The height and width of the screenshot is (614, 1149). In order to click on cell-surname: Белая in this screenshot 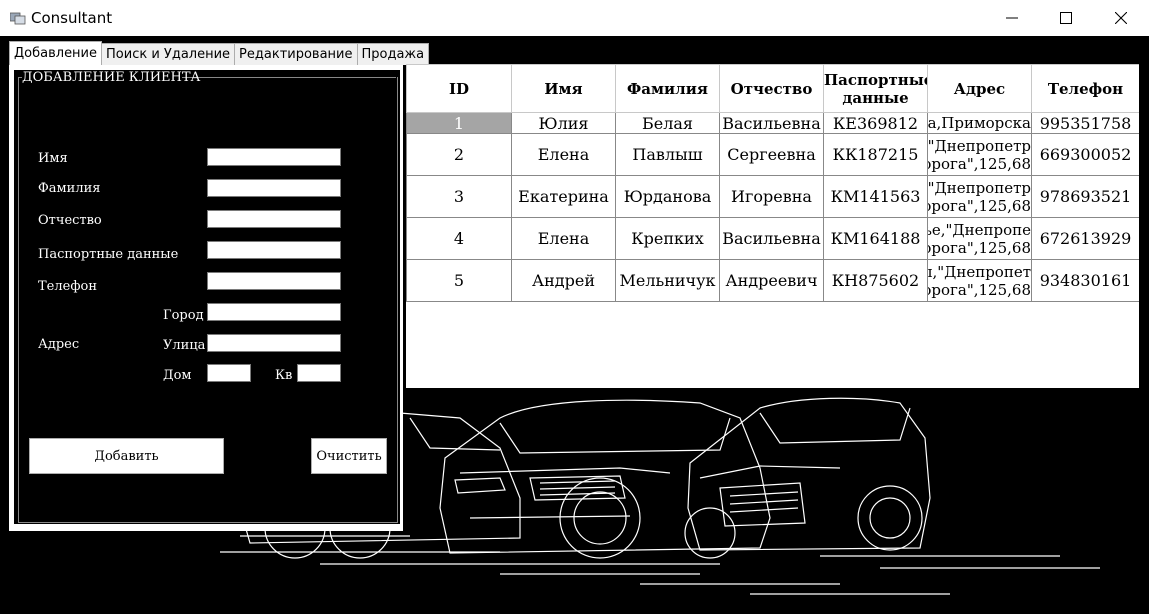, I will do `click(667, 123)`.